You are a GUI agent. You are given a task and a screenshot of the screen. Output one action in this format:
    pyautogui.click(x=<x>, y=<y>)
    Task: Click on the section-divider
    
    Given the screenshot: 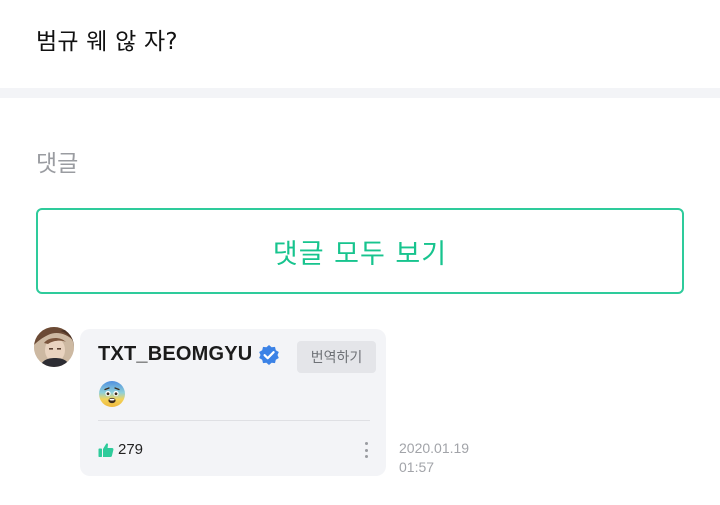 What is the action you would take?
    pyautogui.click(x=360, y=93)
    